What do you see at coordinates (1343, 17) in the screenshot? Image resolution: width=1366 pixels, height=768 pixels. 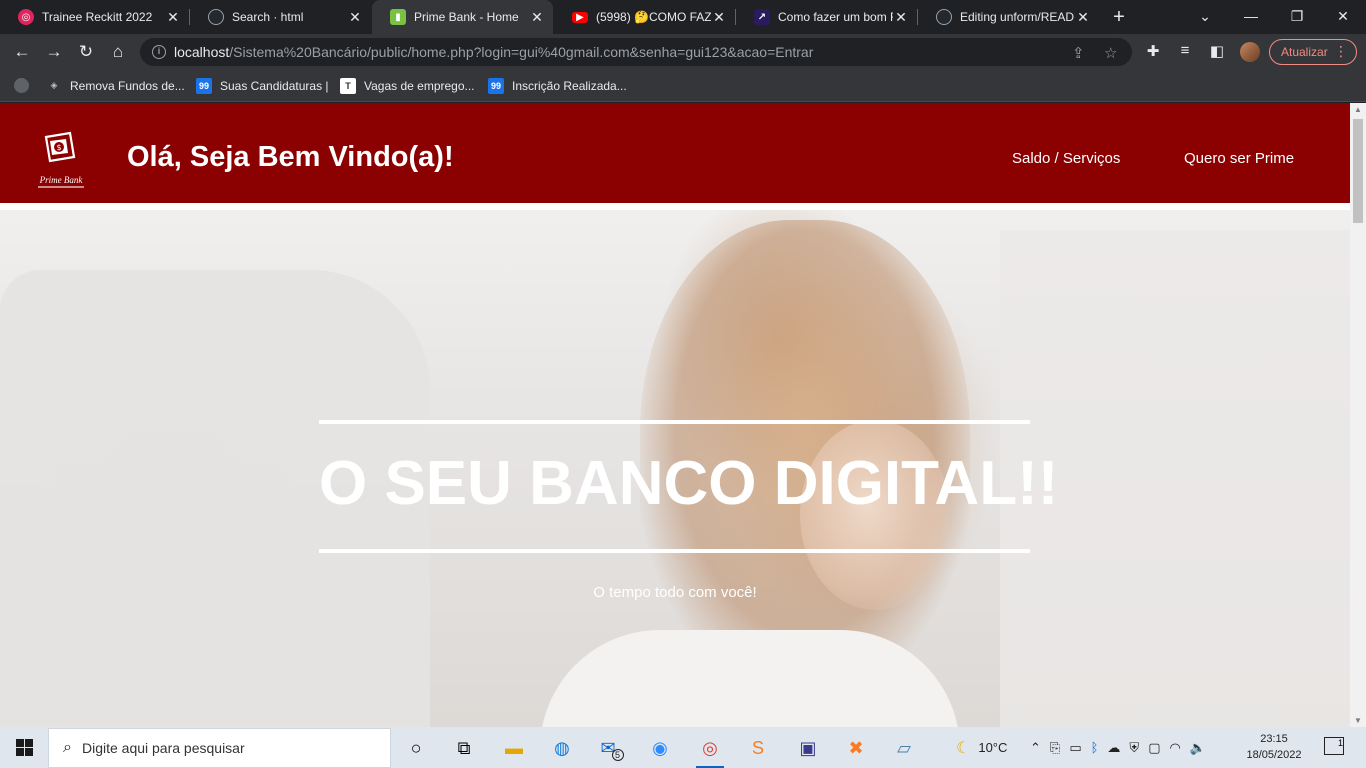 I see `close-window-button: ✕` at bounding box center [1343, 17].